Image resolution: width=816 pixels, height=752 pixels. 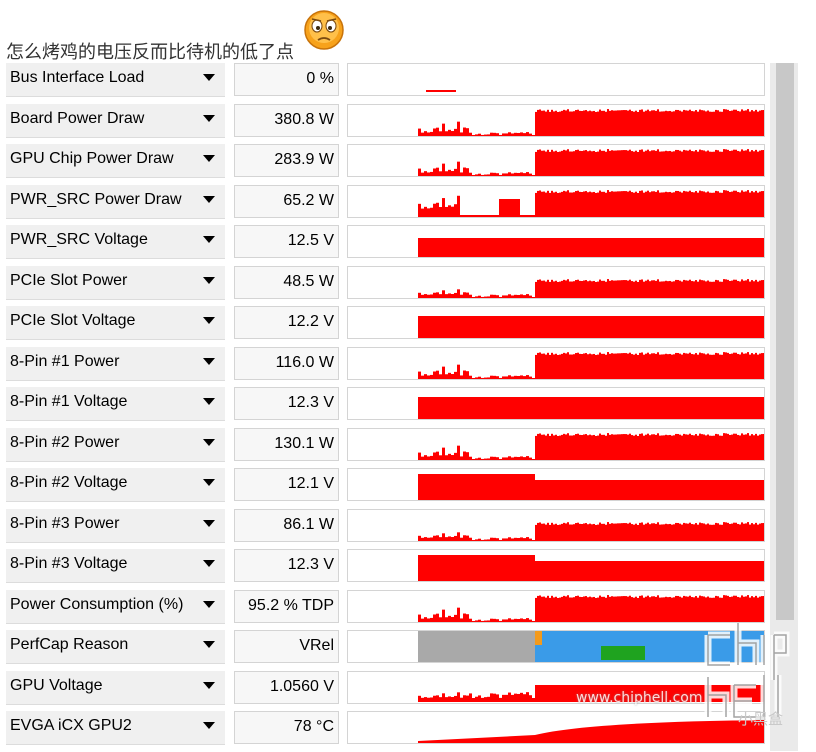 What do you see at coordinates (115, 647) in the screenshot?
I see `sensor-name-dropdown: PerfCap Reason` at bounding box center [115, 647].